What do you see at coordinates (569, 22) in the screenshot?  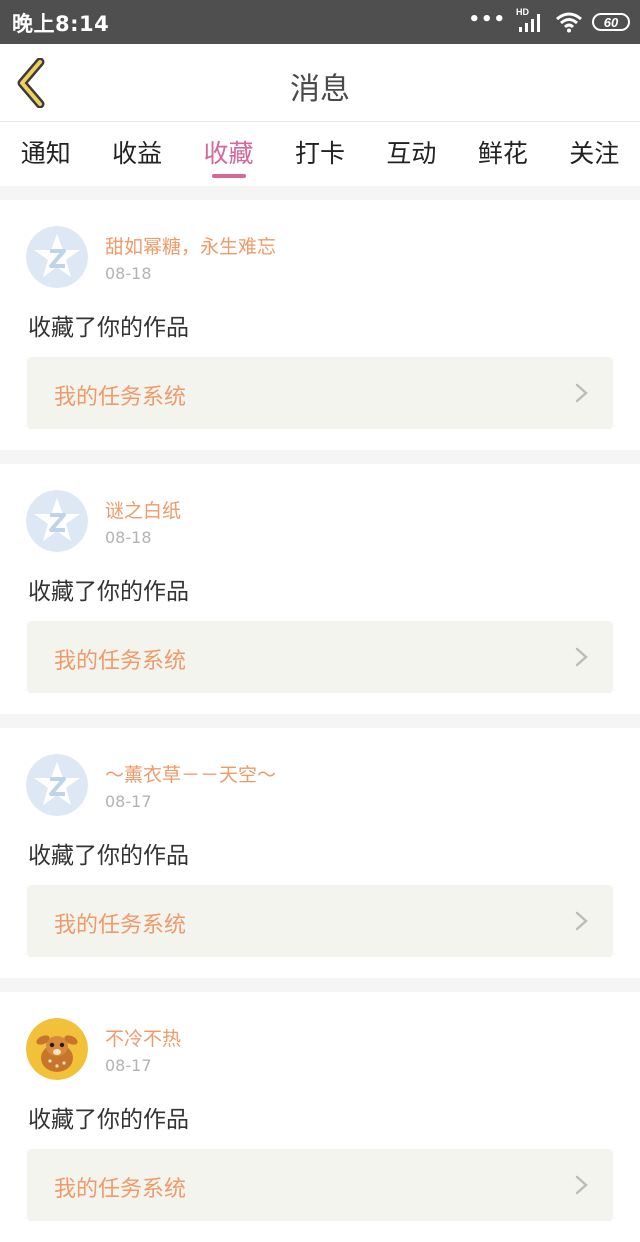 I see `wifi-icon` at bounding box center [569, 22].